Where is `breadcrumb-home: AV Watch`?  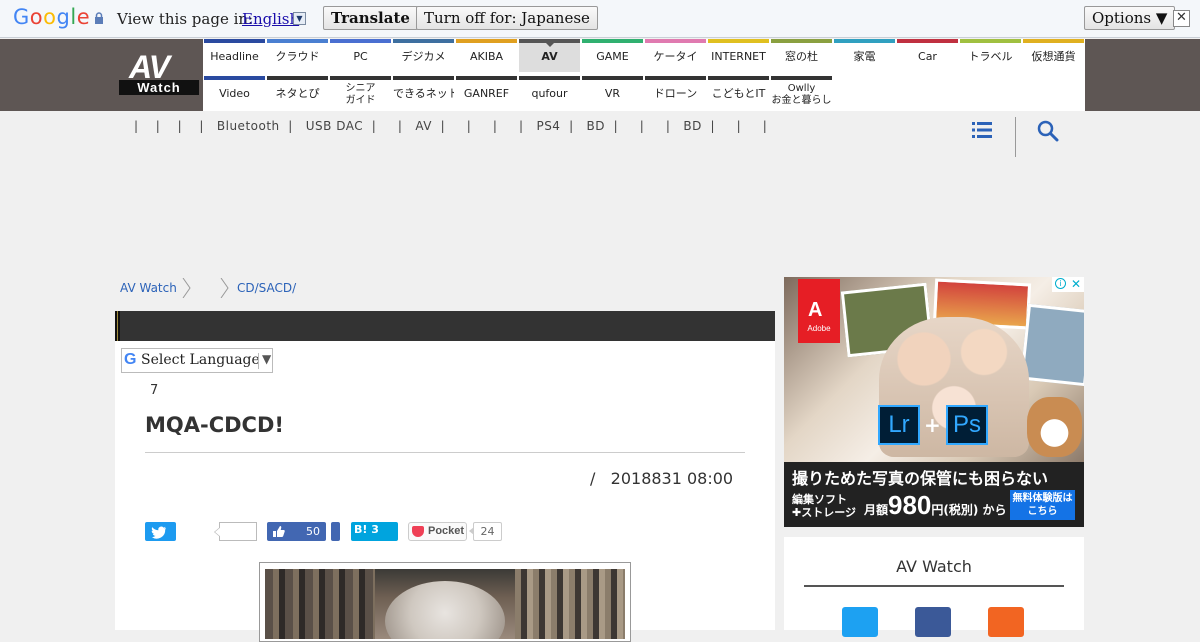 breadcrumb-home: AV Watch is located at coordinates (148, 288).